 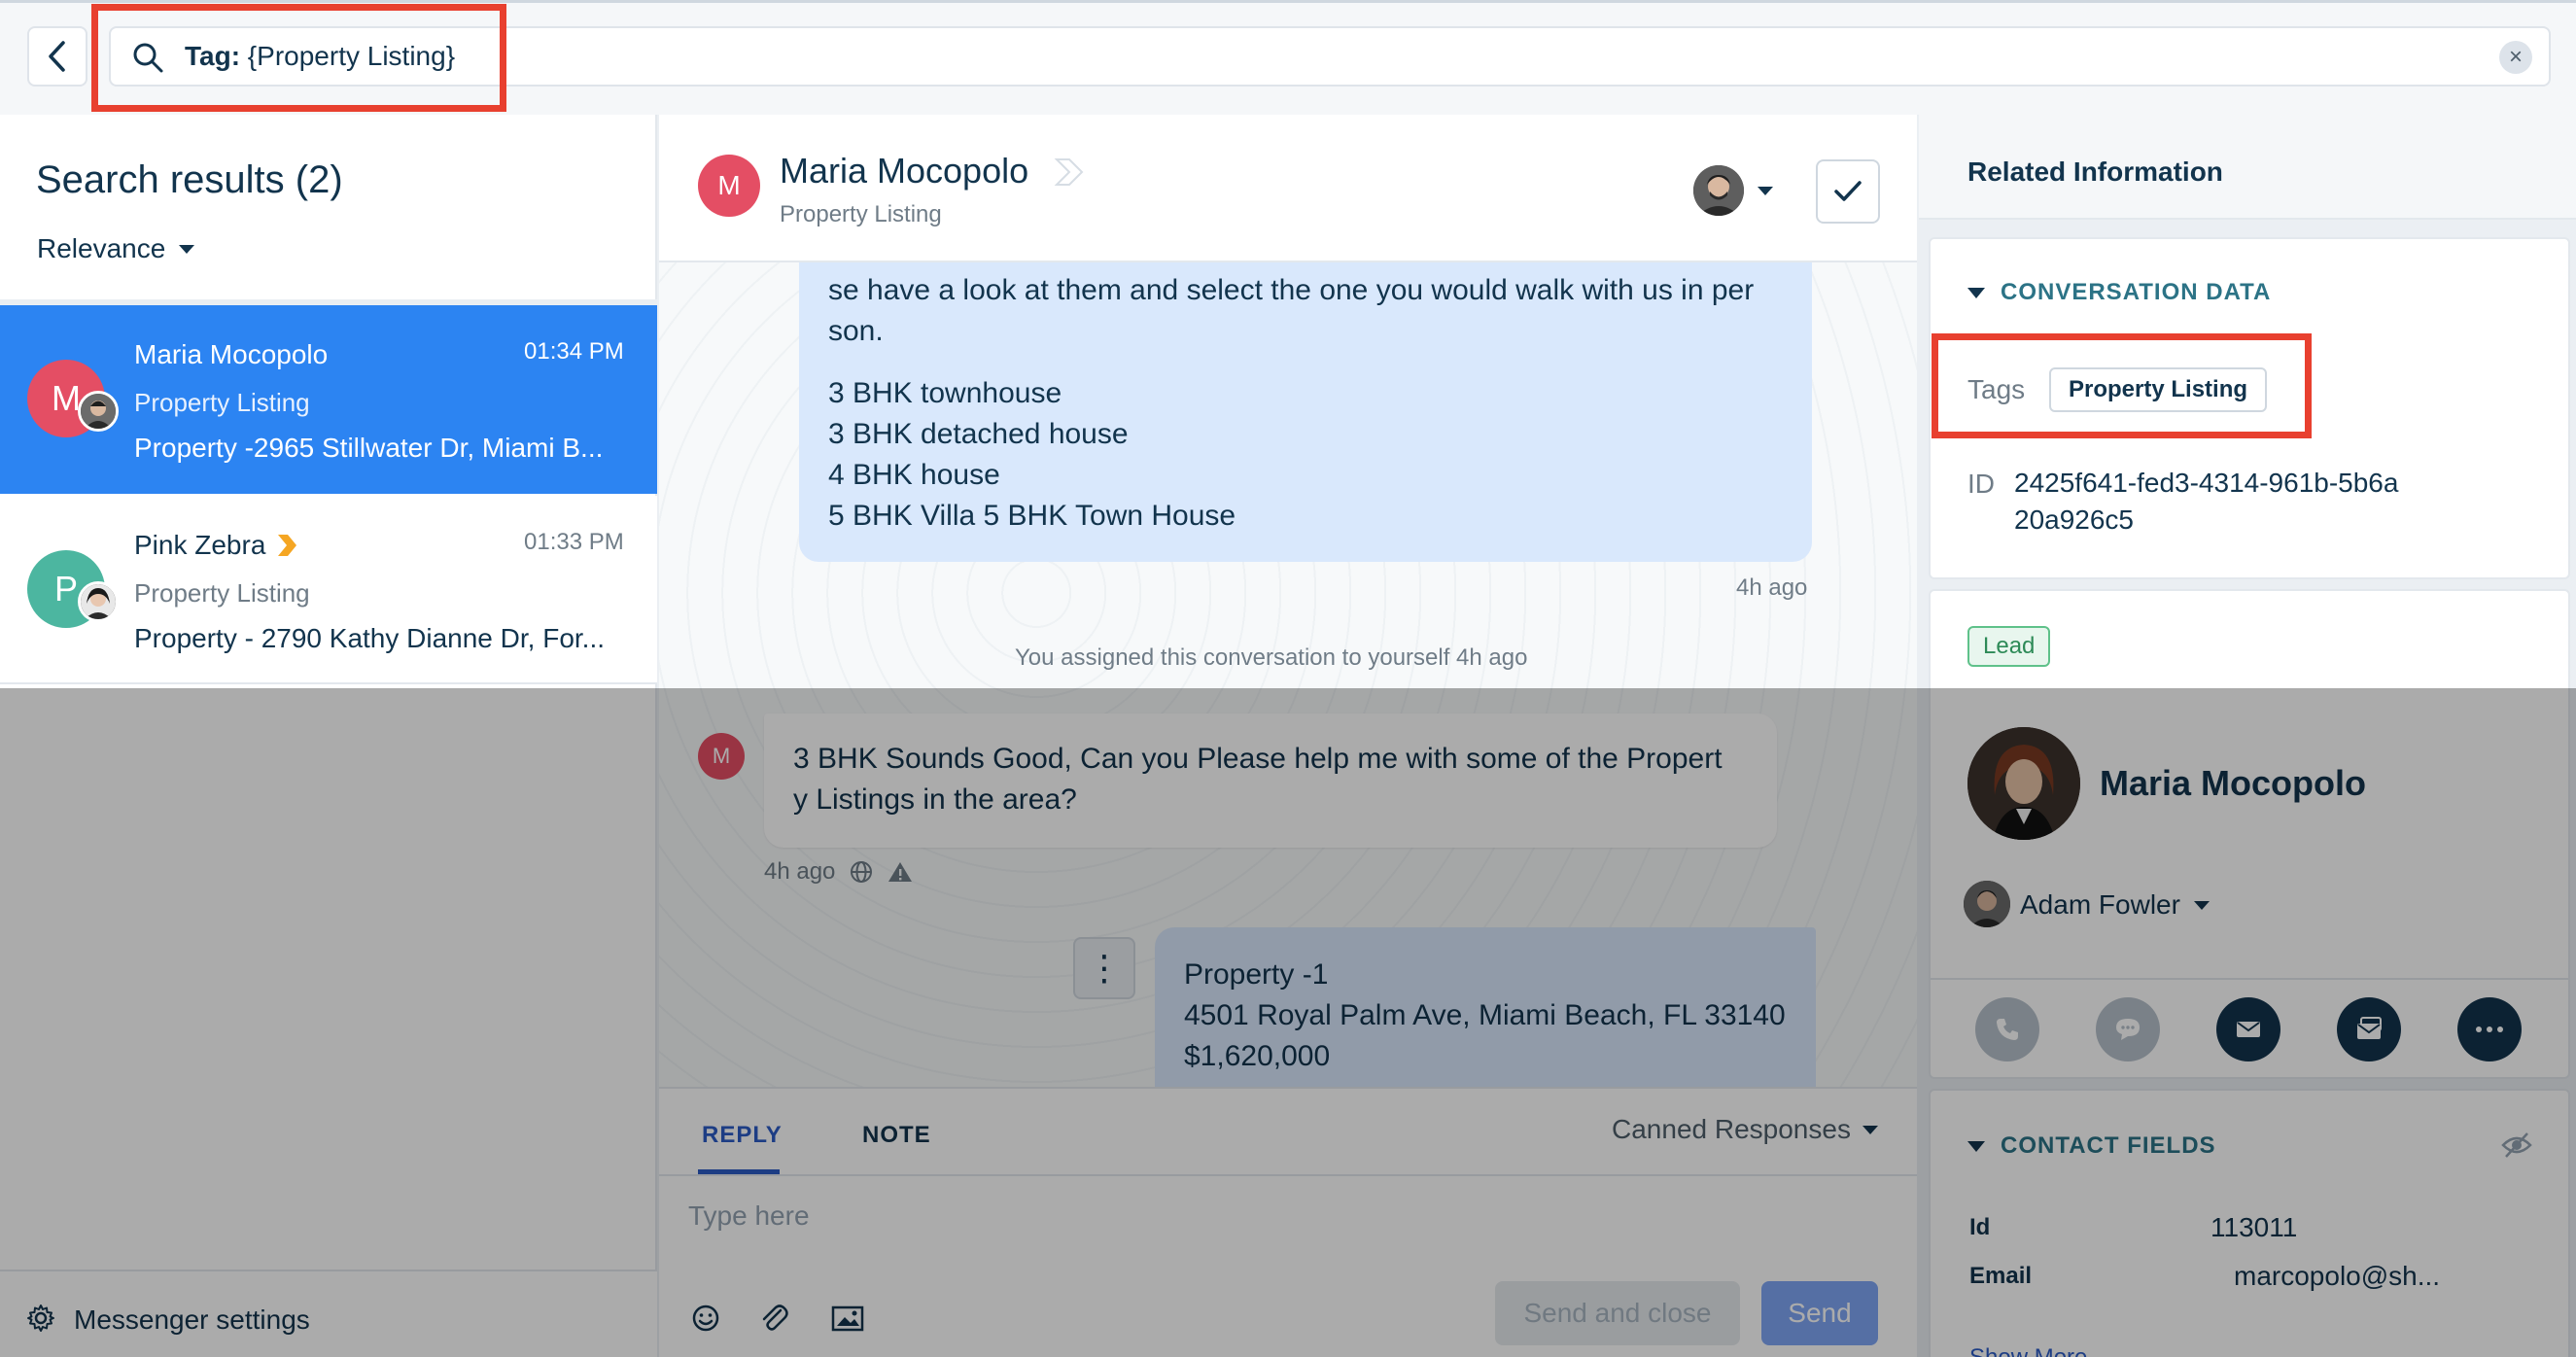 What do you see at coordinates (2207, 501) in the screenshot?
I see `conversation-id-value: 2425f641-fed3-4314-961b-5b6a20a926c5` at bounding box center [2207, 501].